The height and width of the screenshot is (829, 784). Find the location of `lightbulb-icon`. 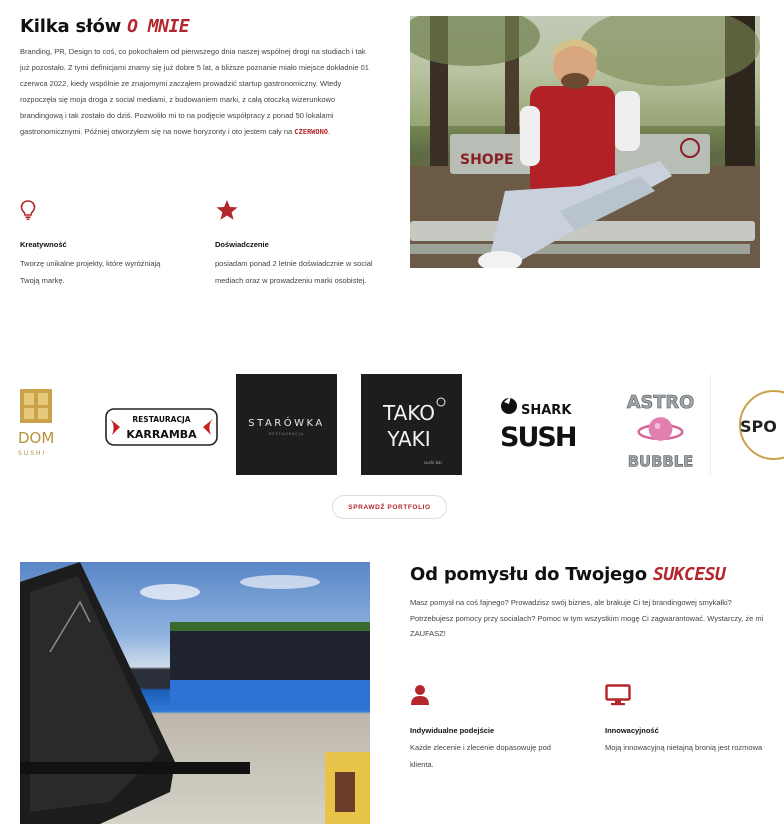

lightbulb-icon is located at coordinates (28, 210).